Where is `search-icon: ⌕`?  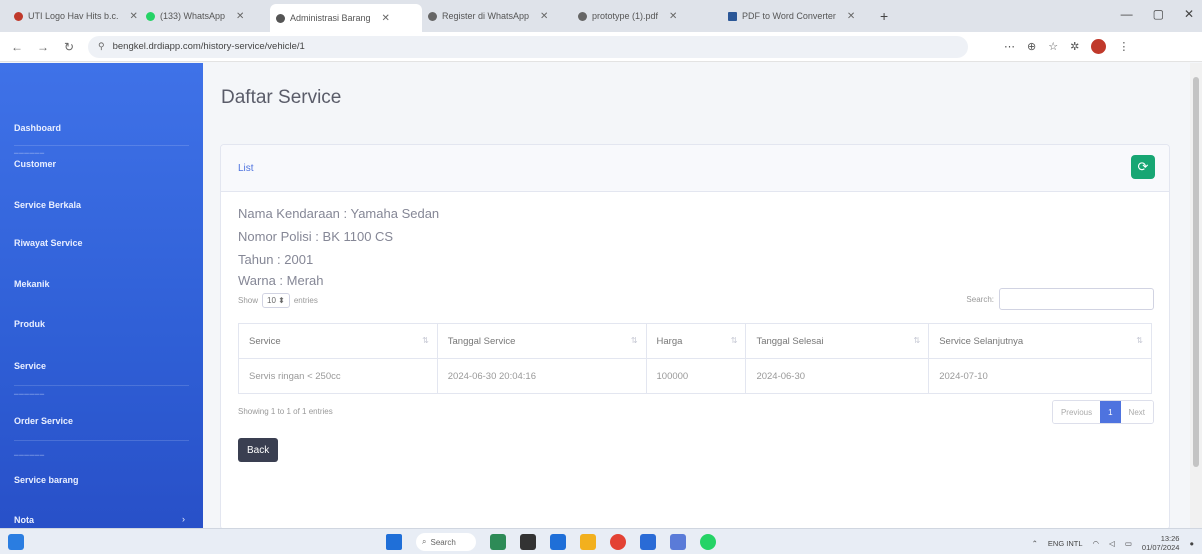
search-icon: ⌕ is located at coordinates (424, 541).